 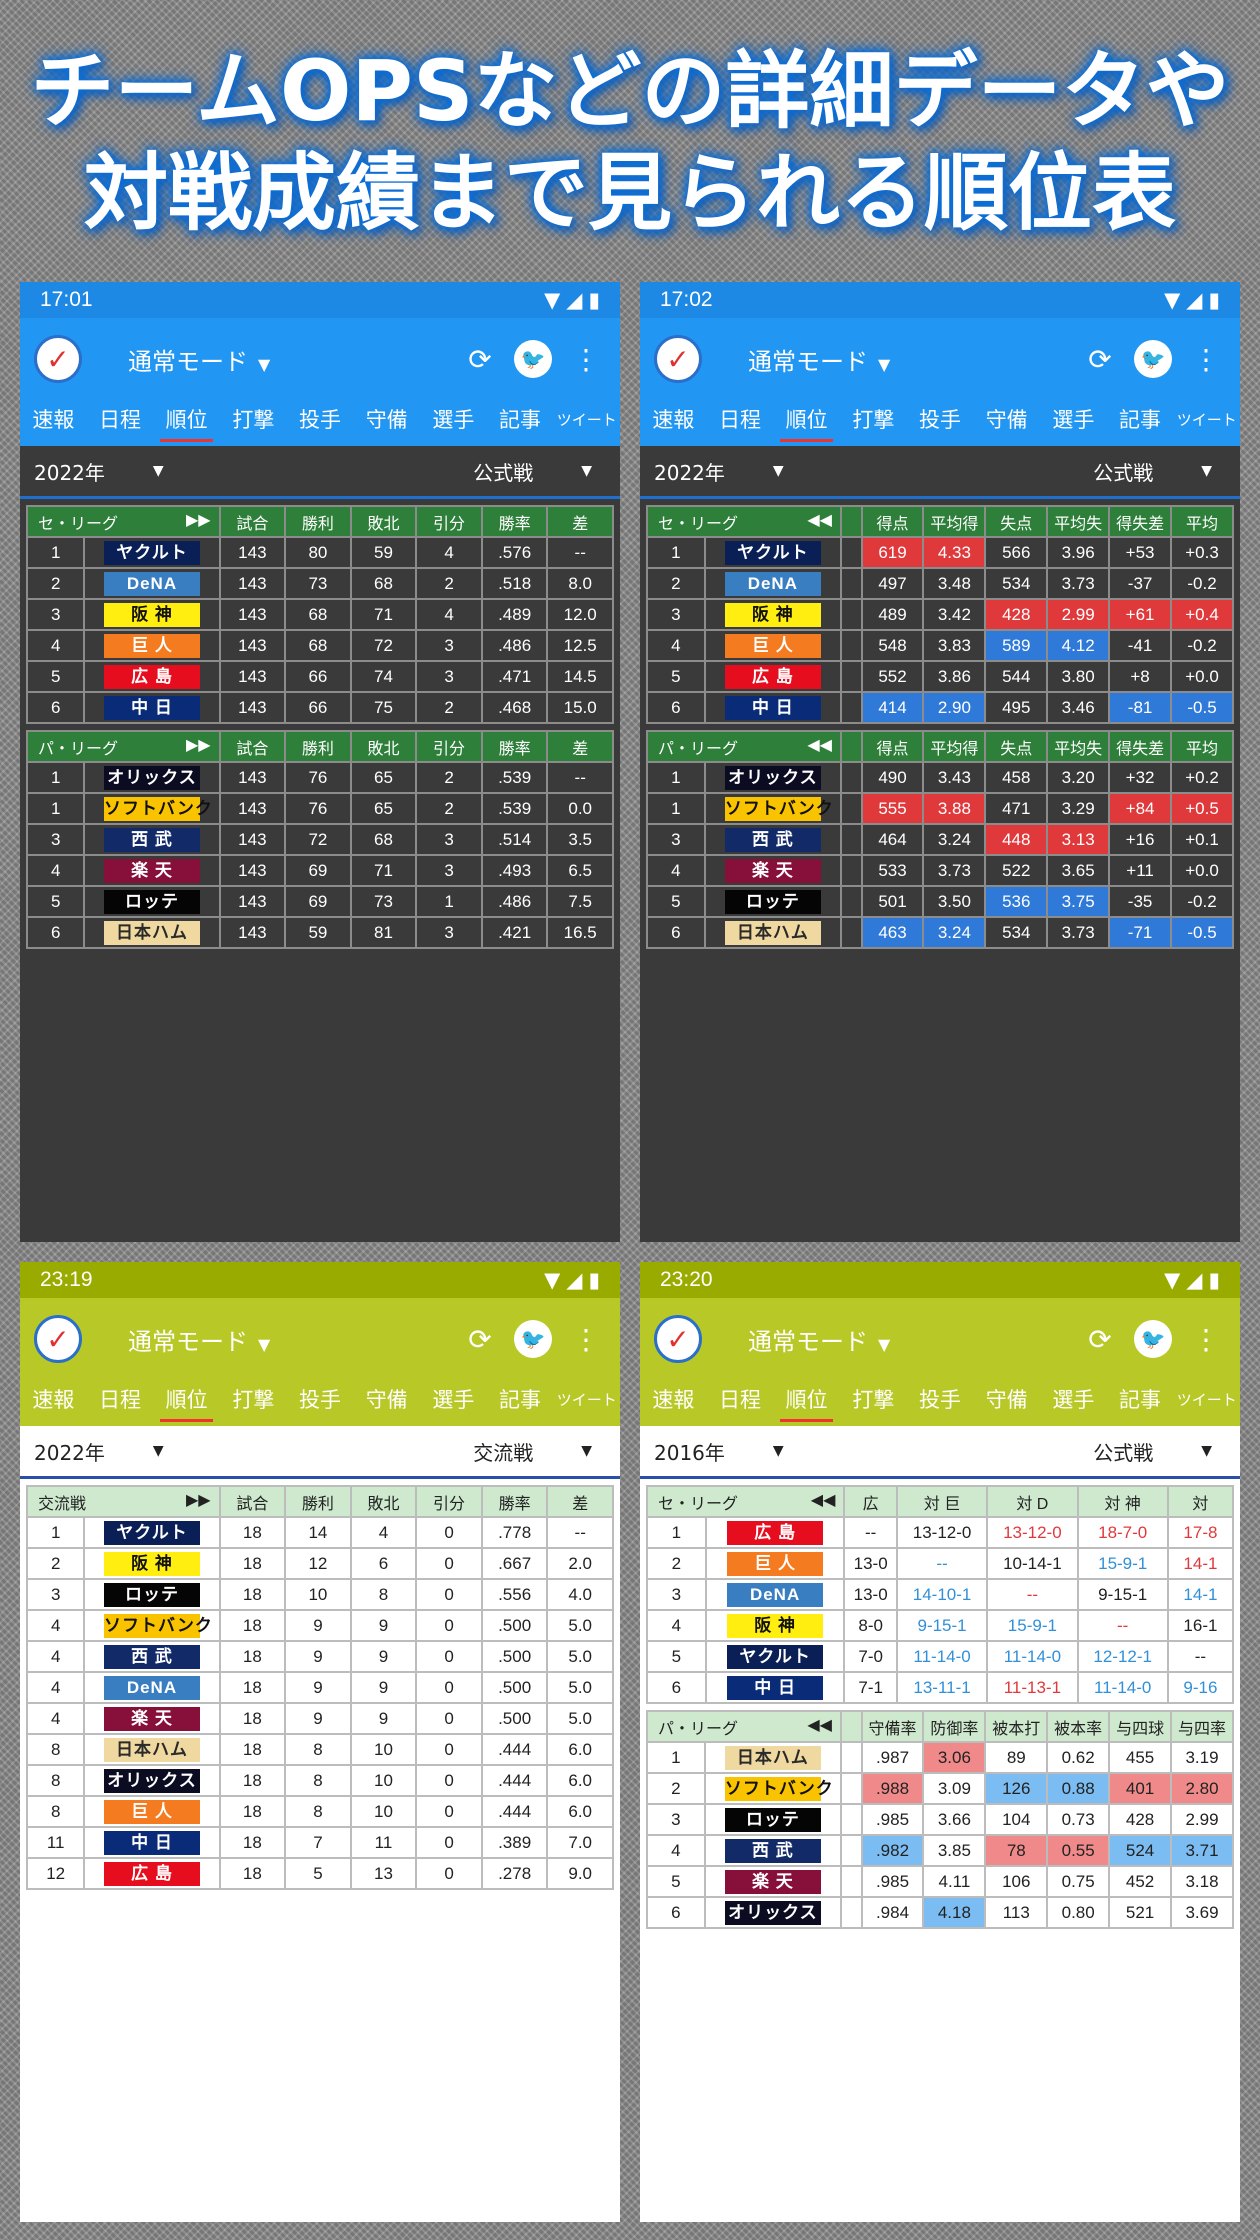 What do you see at coordinates (942, 1501) in the screenshot?
I see `column-header: 対 巨` at bounding box center [942, 1501].